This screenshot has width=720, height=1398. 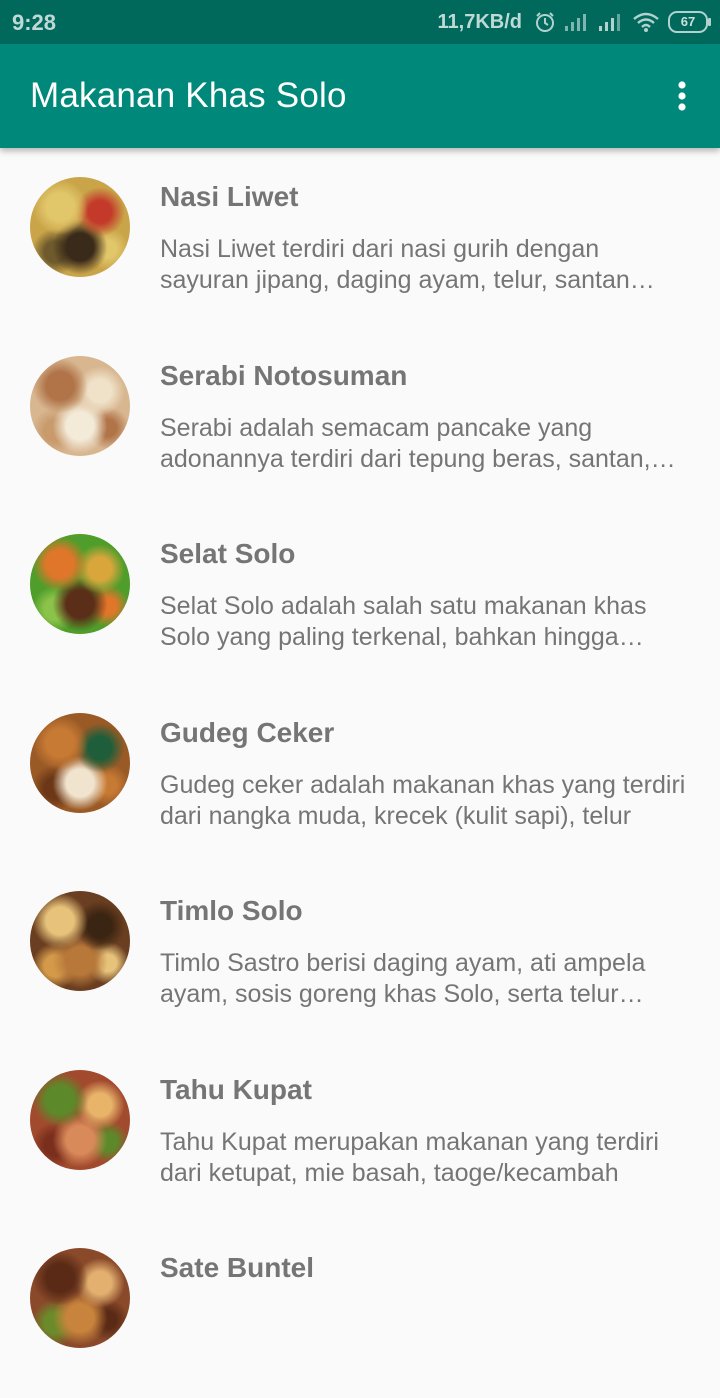 What do you see at coordinates (689, 22) in the screenshot?
I see `battery-icon: 67` at bounding box center [689, 22].